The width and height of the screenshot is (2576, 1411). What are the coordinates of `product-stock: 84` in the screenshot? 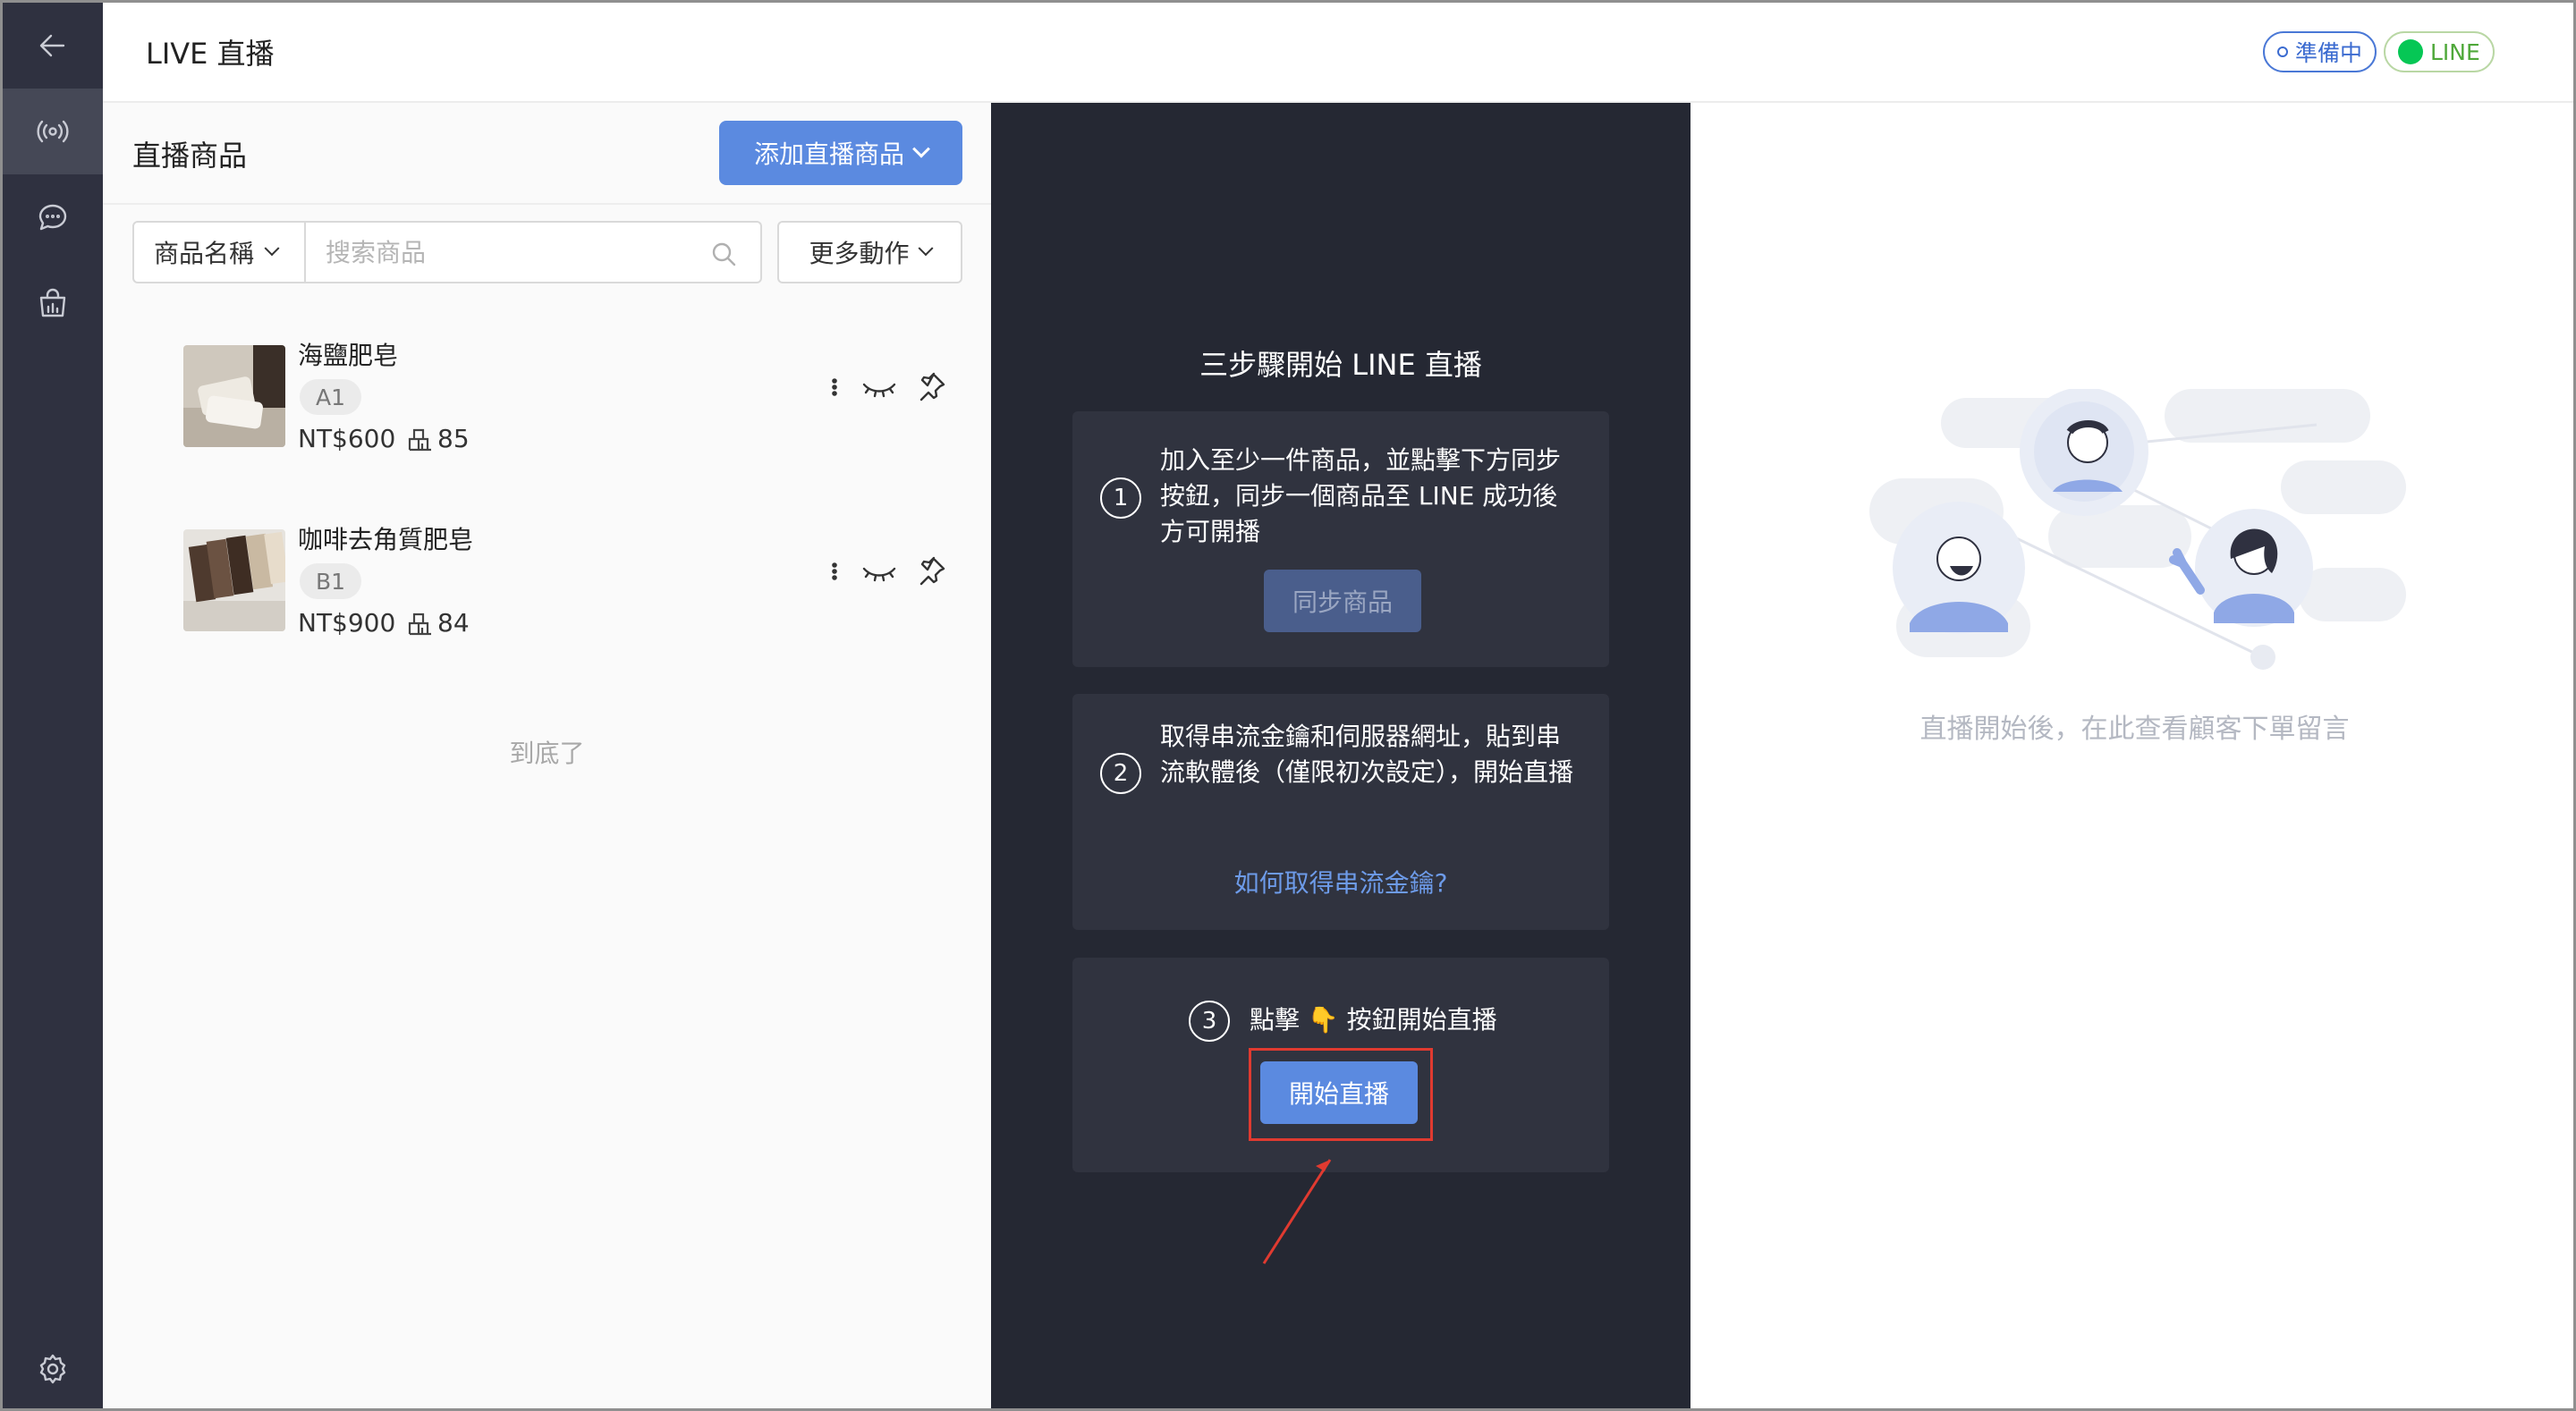 It's located at (438, 623).